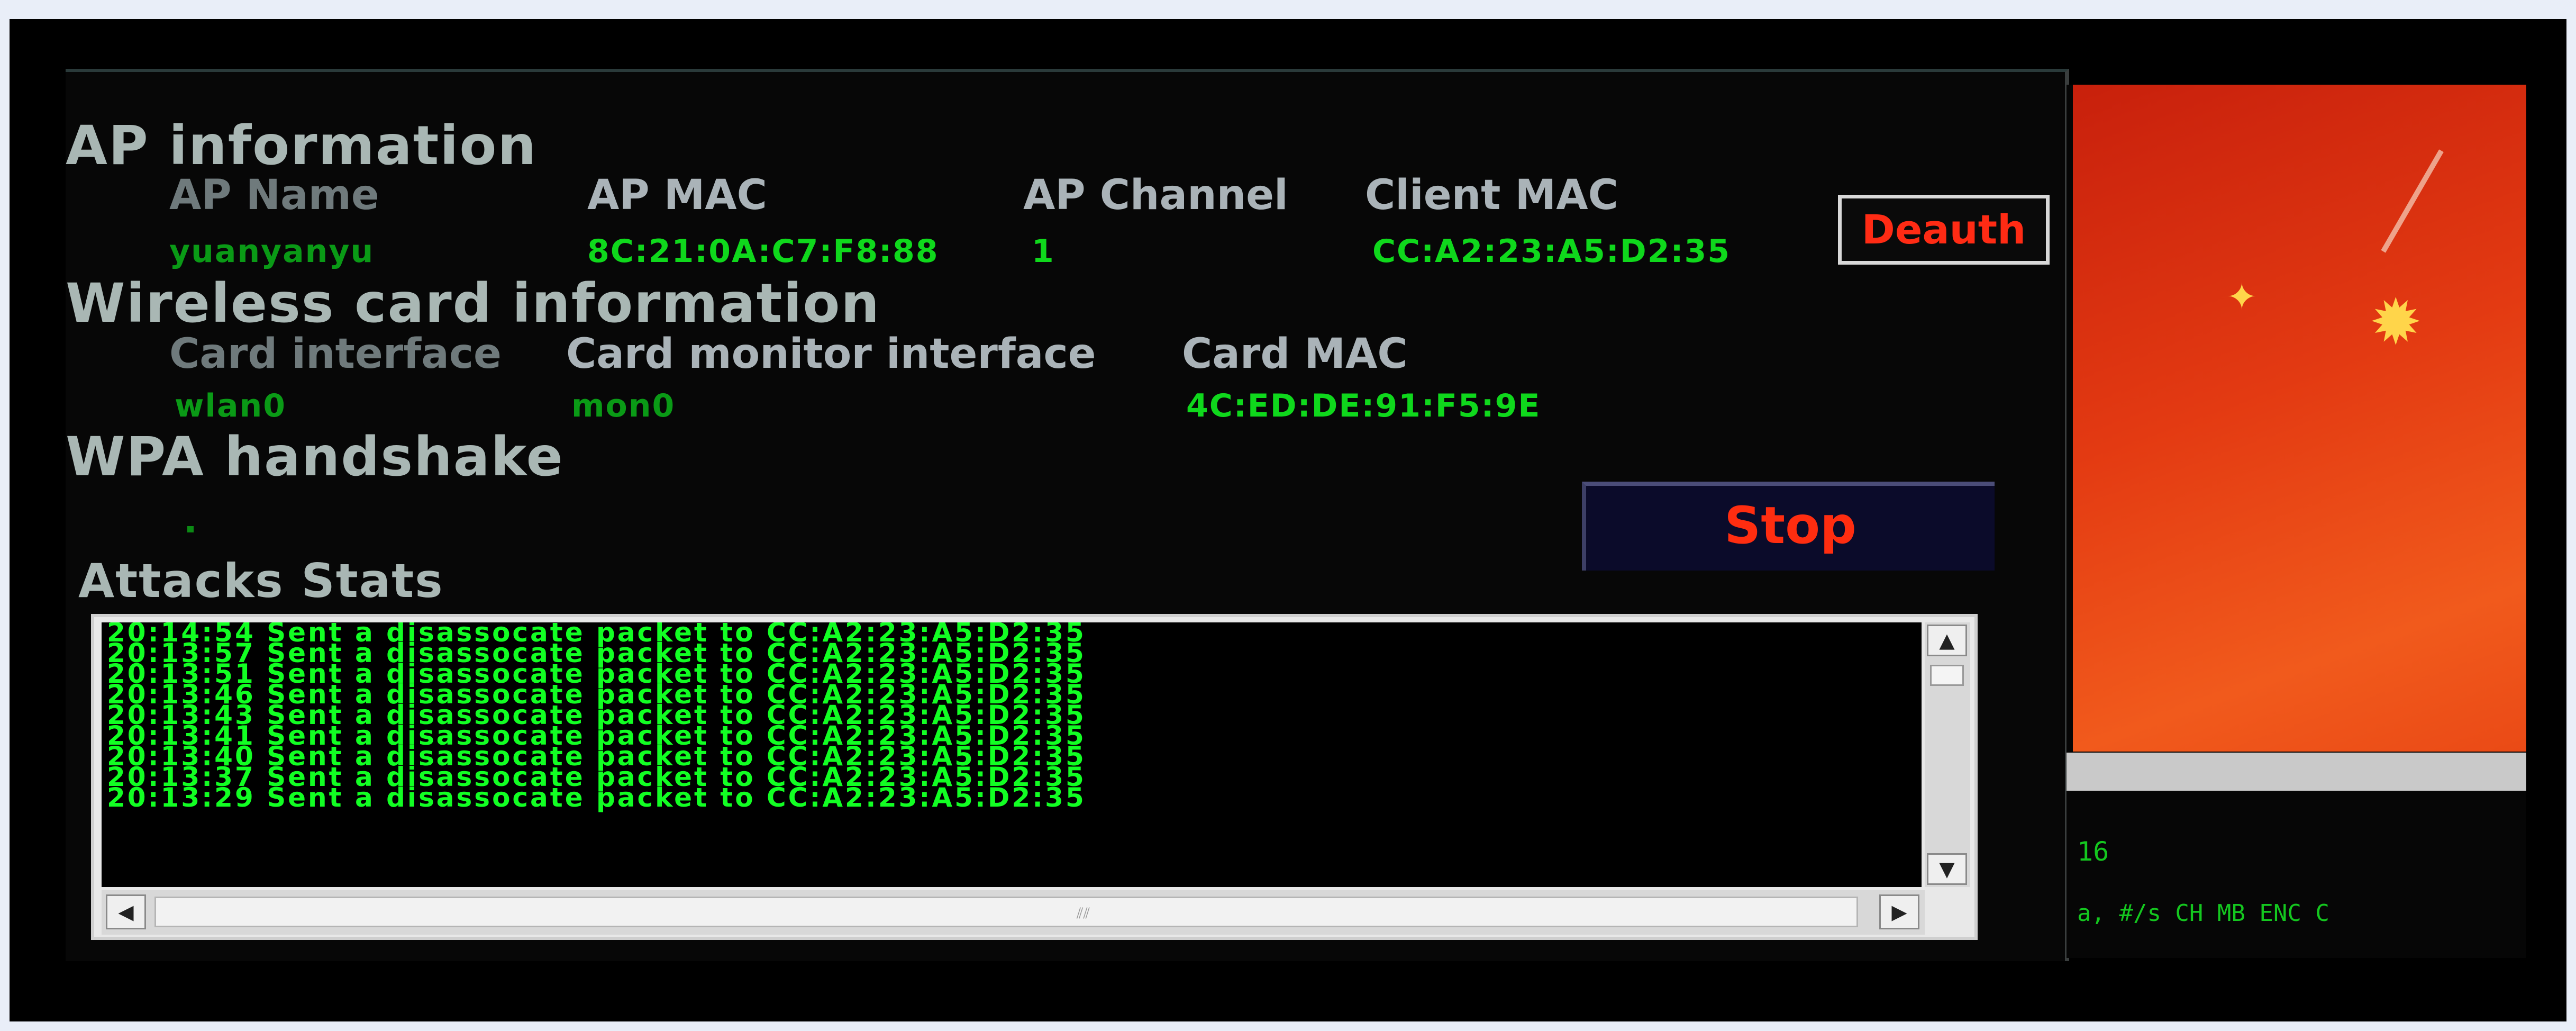  What do you see at coordinates (230, 406) in the screenshot?
I see `card-interface-value: wlan0` at bounding box center [230, 406].